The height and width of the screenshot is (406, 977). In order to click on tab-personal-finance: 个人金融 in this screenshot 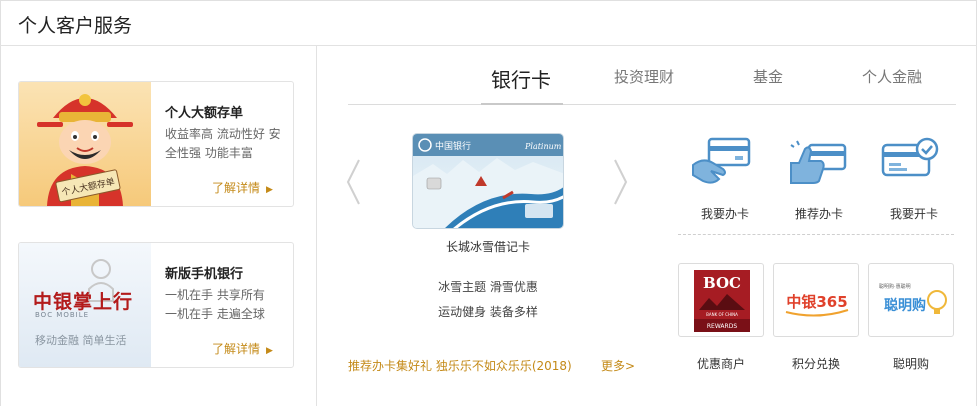, I will do `click(892, 76)`.